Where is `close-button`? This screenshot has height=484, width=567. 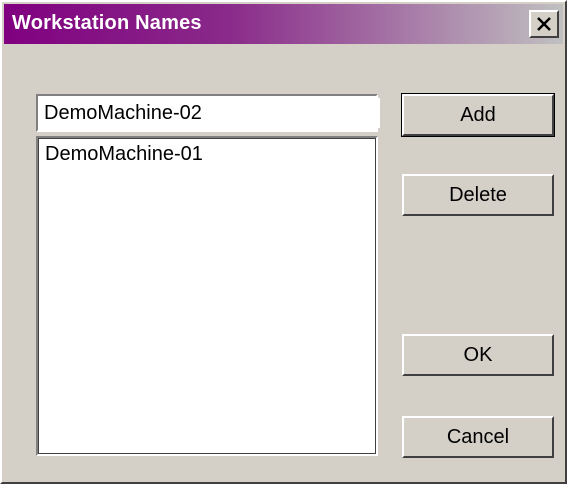 close-button is located at coordinates (544, 24).